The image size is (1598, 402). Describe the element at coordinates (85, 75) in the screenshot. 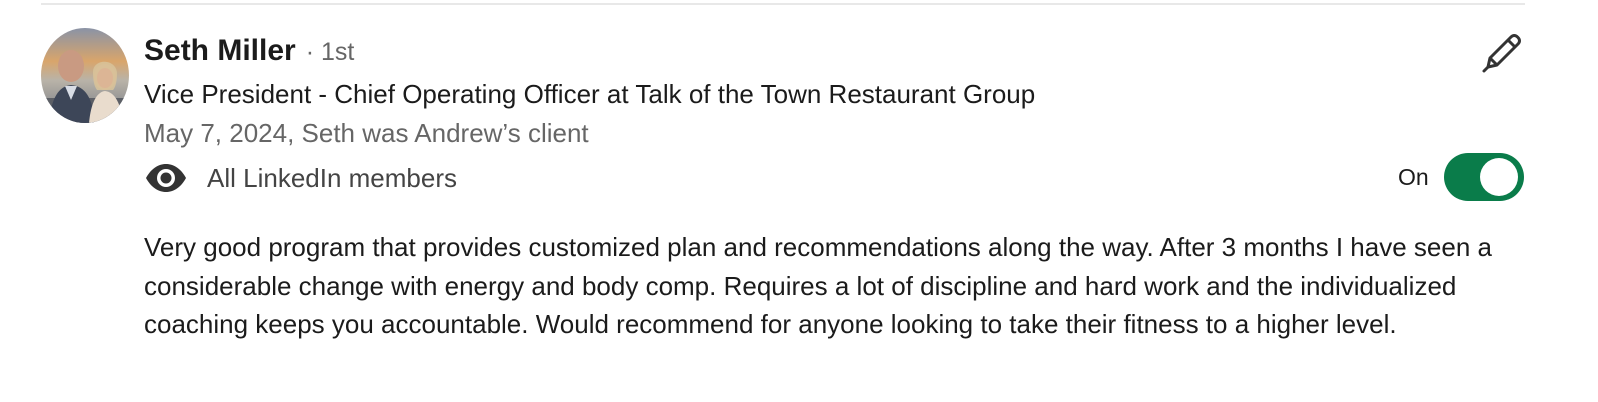

I see `avatar` at that location.